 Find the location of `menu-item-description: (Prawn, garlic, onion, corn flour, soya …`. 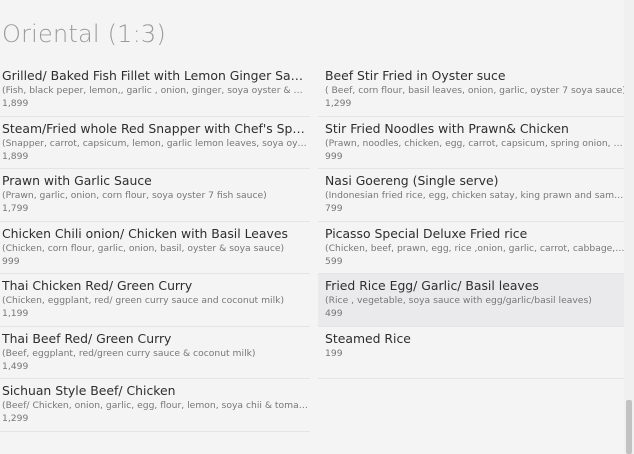

menu-item-description: (Prawn, garlic, onion, corn flour, soya … is located at coordinates (134, 195).